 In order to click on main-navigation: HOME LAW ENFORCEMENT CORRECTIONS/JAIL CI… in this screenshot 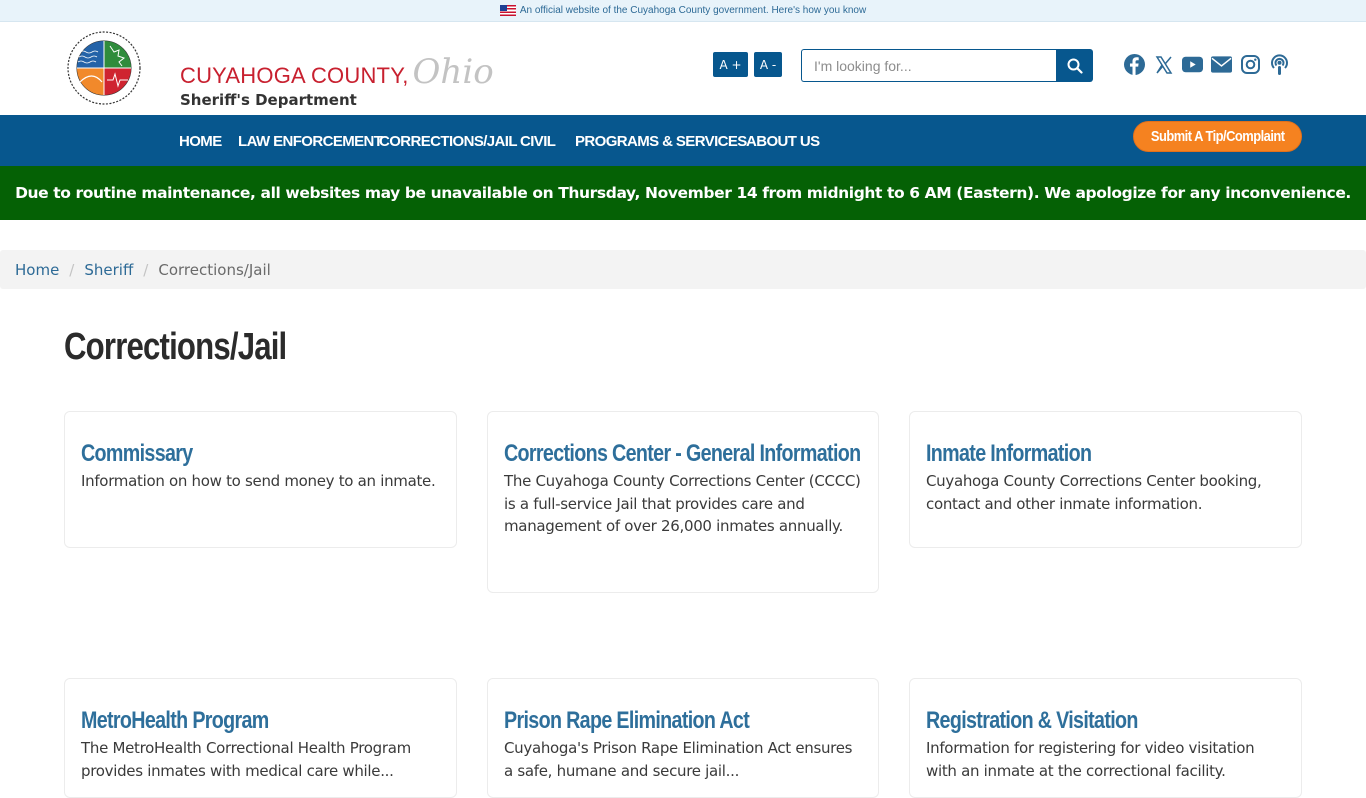, I will do `click(683, 140)`.